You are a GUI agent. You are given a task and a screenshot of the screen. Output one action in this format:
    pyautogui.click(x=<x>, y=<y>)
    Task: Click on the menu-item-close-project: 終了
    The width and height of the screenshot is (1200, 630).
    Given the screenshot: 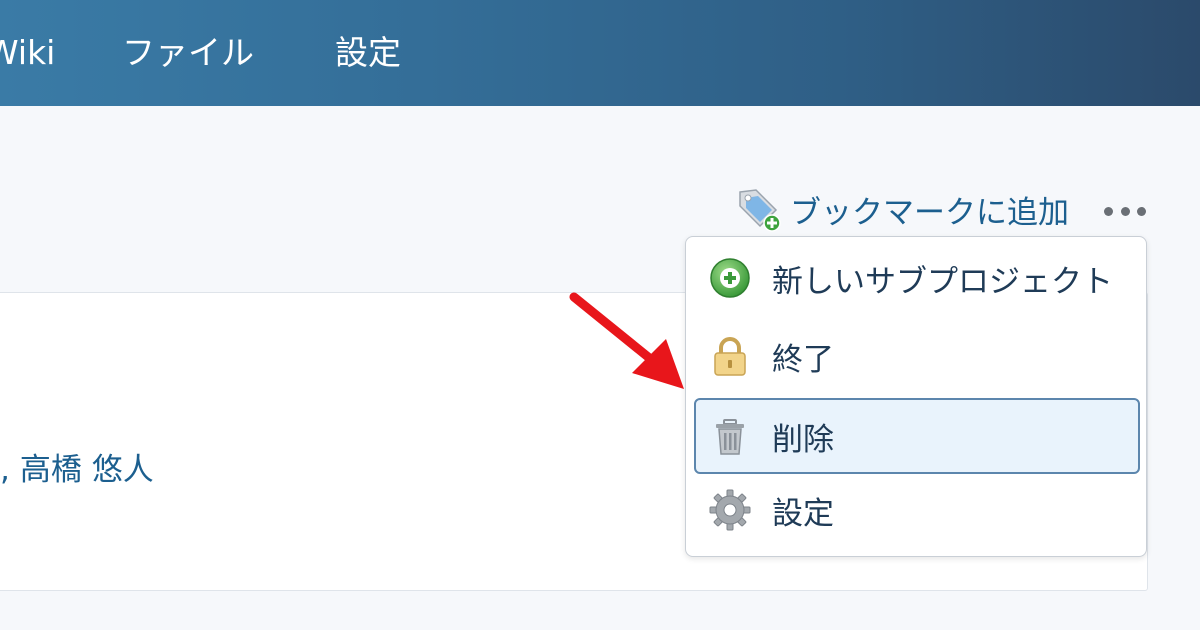 What is the action you would take?
    pyautogui.click(x=917, y=356)
    